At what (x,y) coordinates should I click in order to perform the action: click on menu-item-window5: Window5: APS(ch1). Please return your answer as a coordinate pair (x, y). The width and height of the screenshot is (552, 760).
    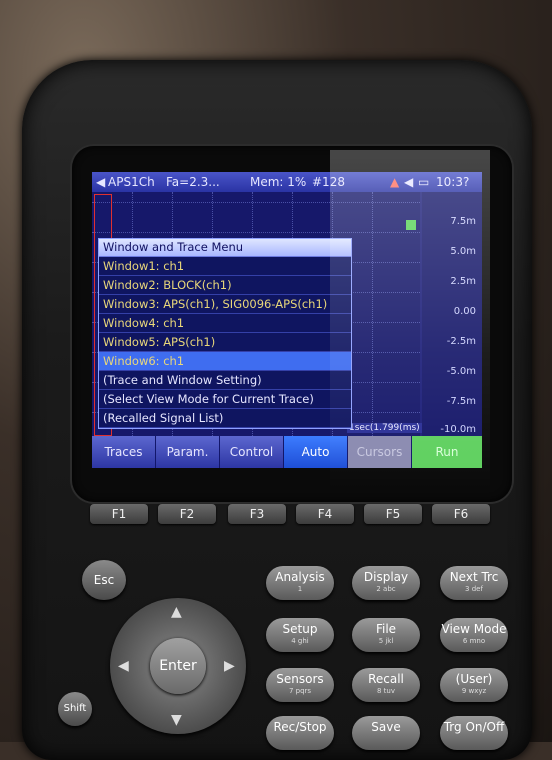
    Looking at the image, I should click on (225, 342).